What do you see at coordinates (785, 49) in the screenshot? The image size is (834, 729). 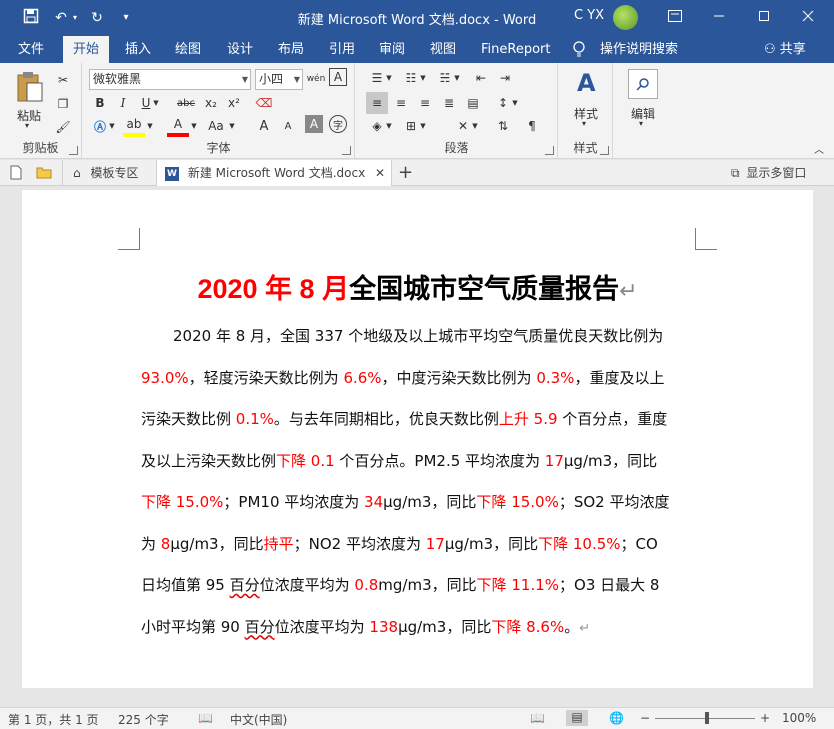 I see `share-button: ⚇ 共享` at bounding box center [785, 49].